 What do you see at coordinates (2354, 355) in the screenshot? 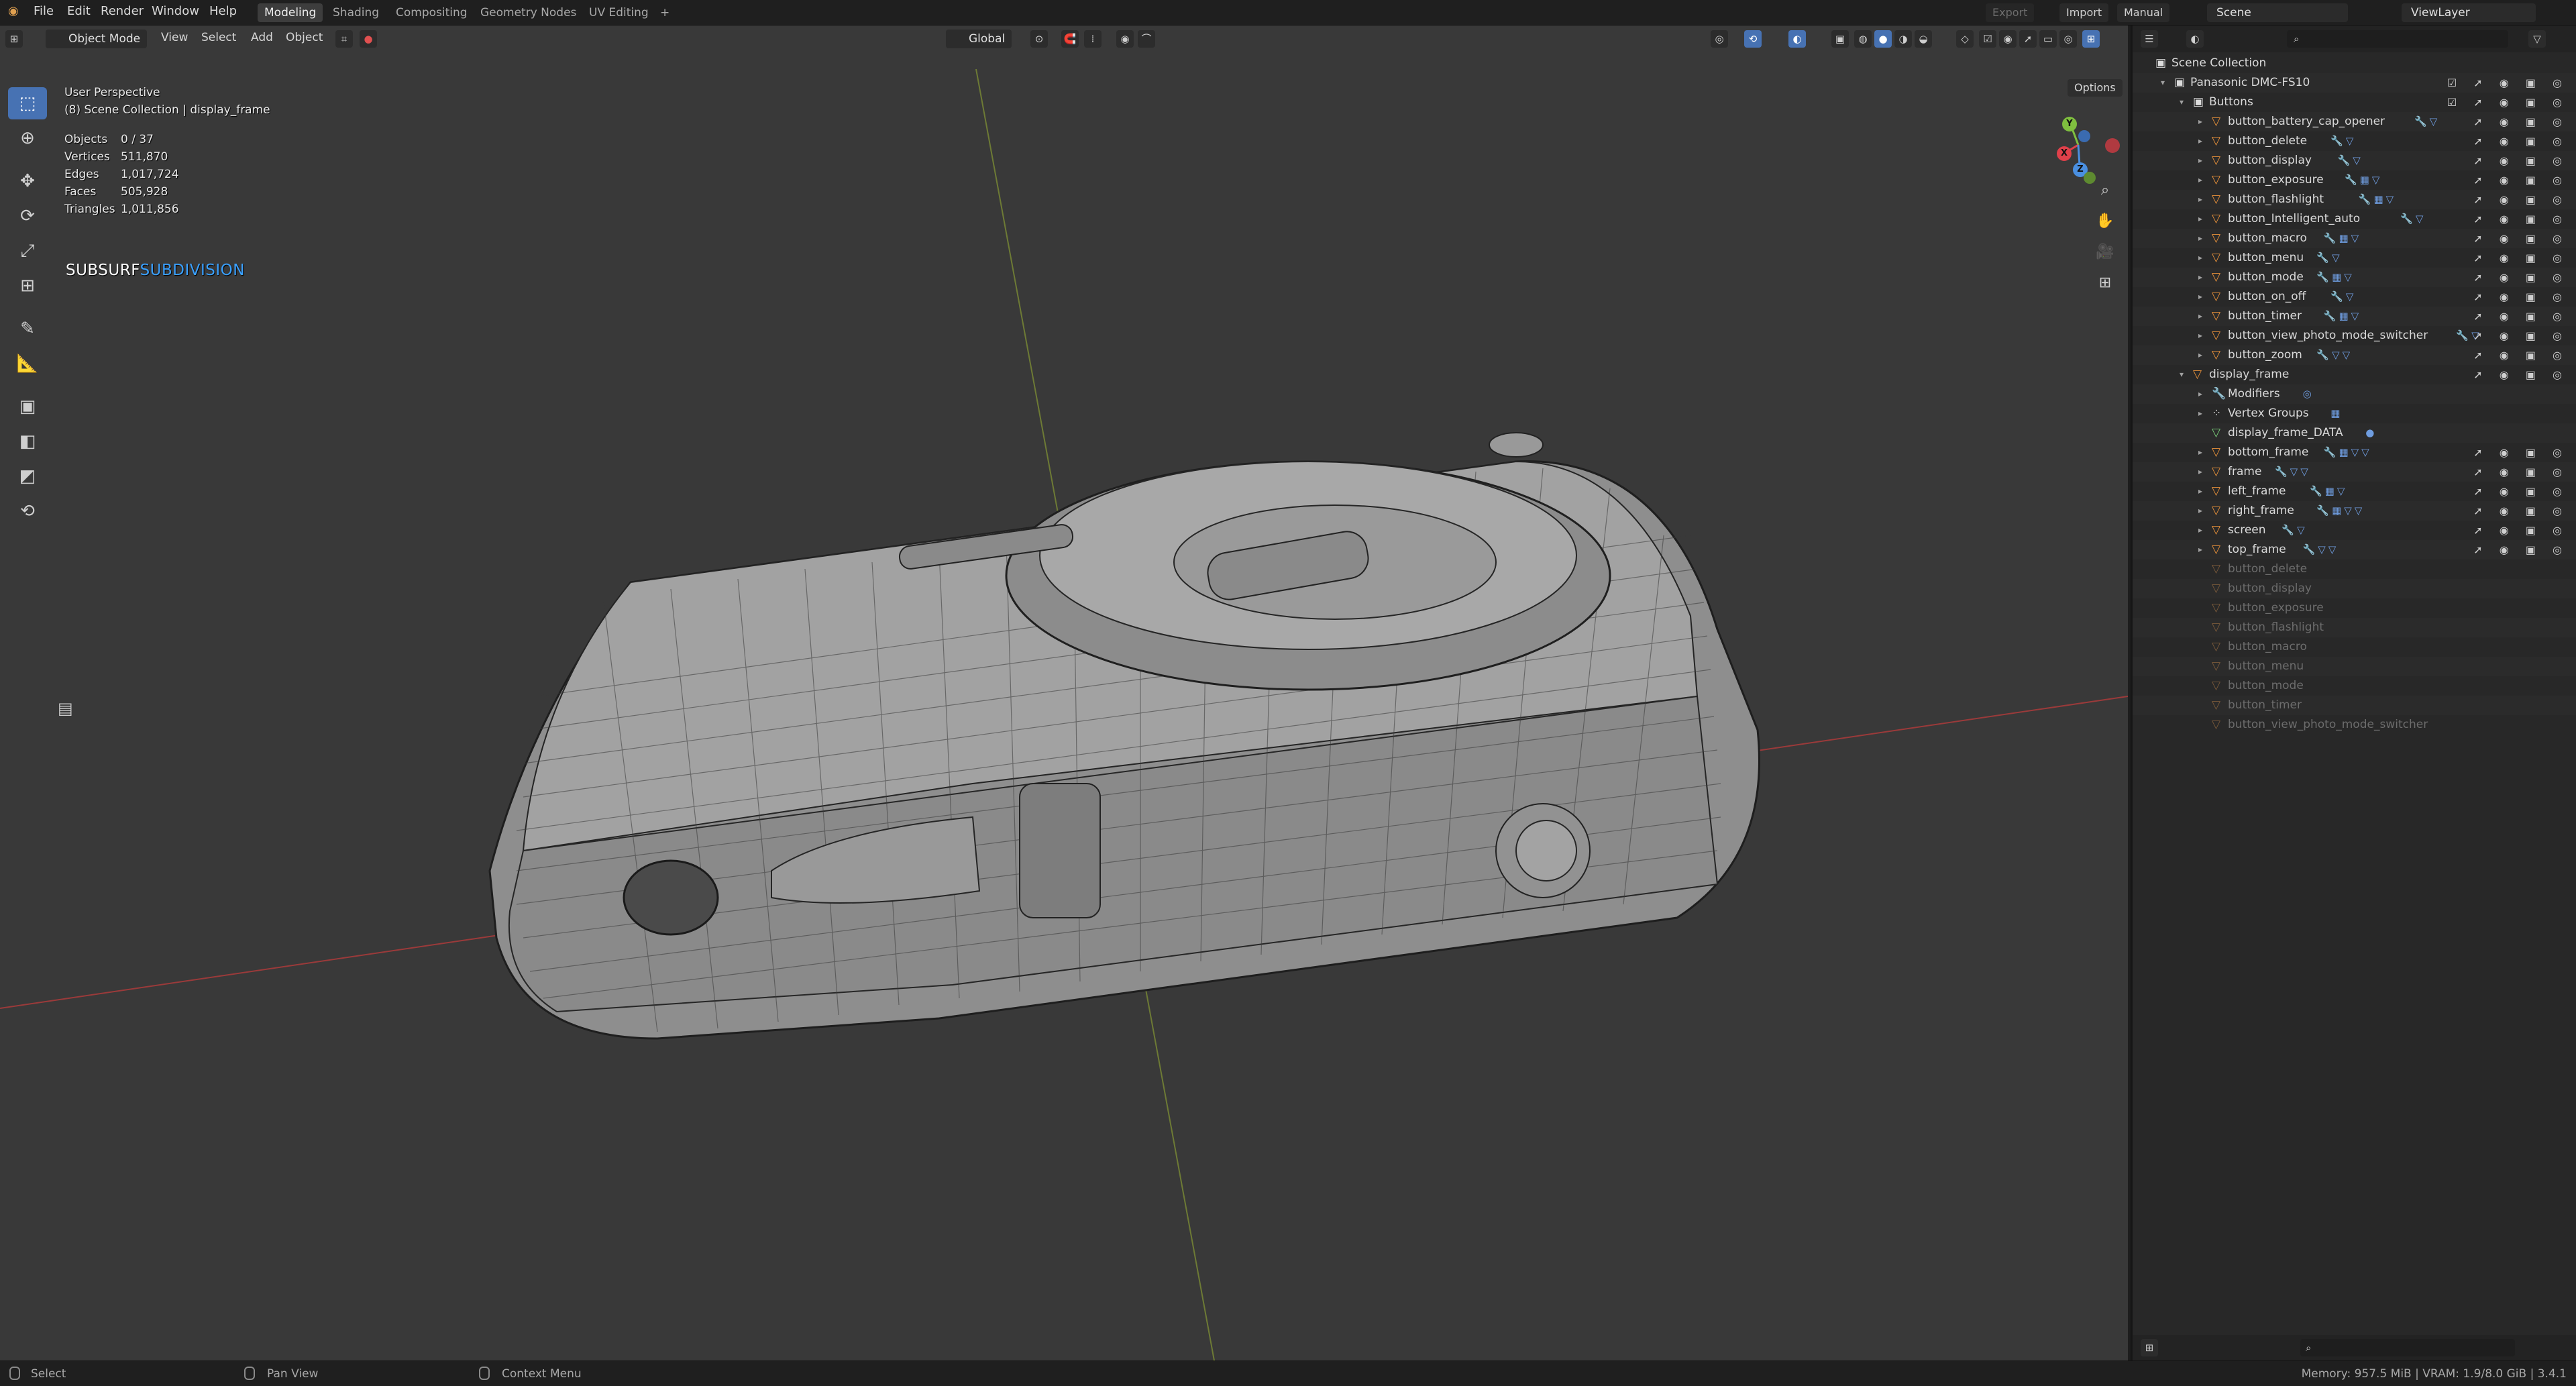
I see `outliner-row: ▸ ▽ button_zoom 🔧▽▽ ➚ ◉ ▣ ◎` at bounding box center [2354, 355].